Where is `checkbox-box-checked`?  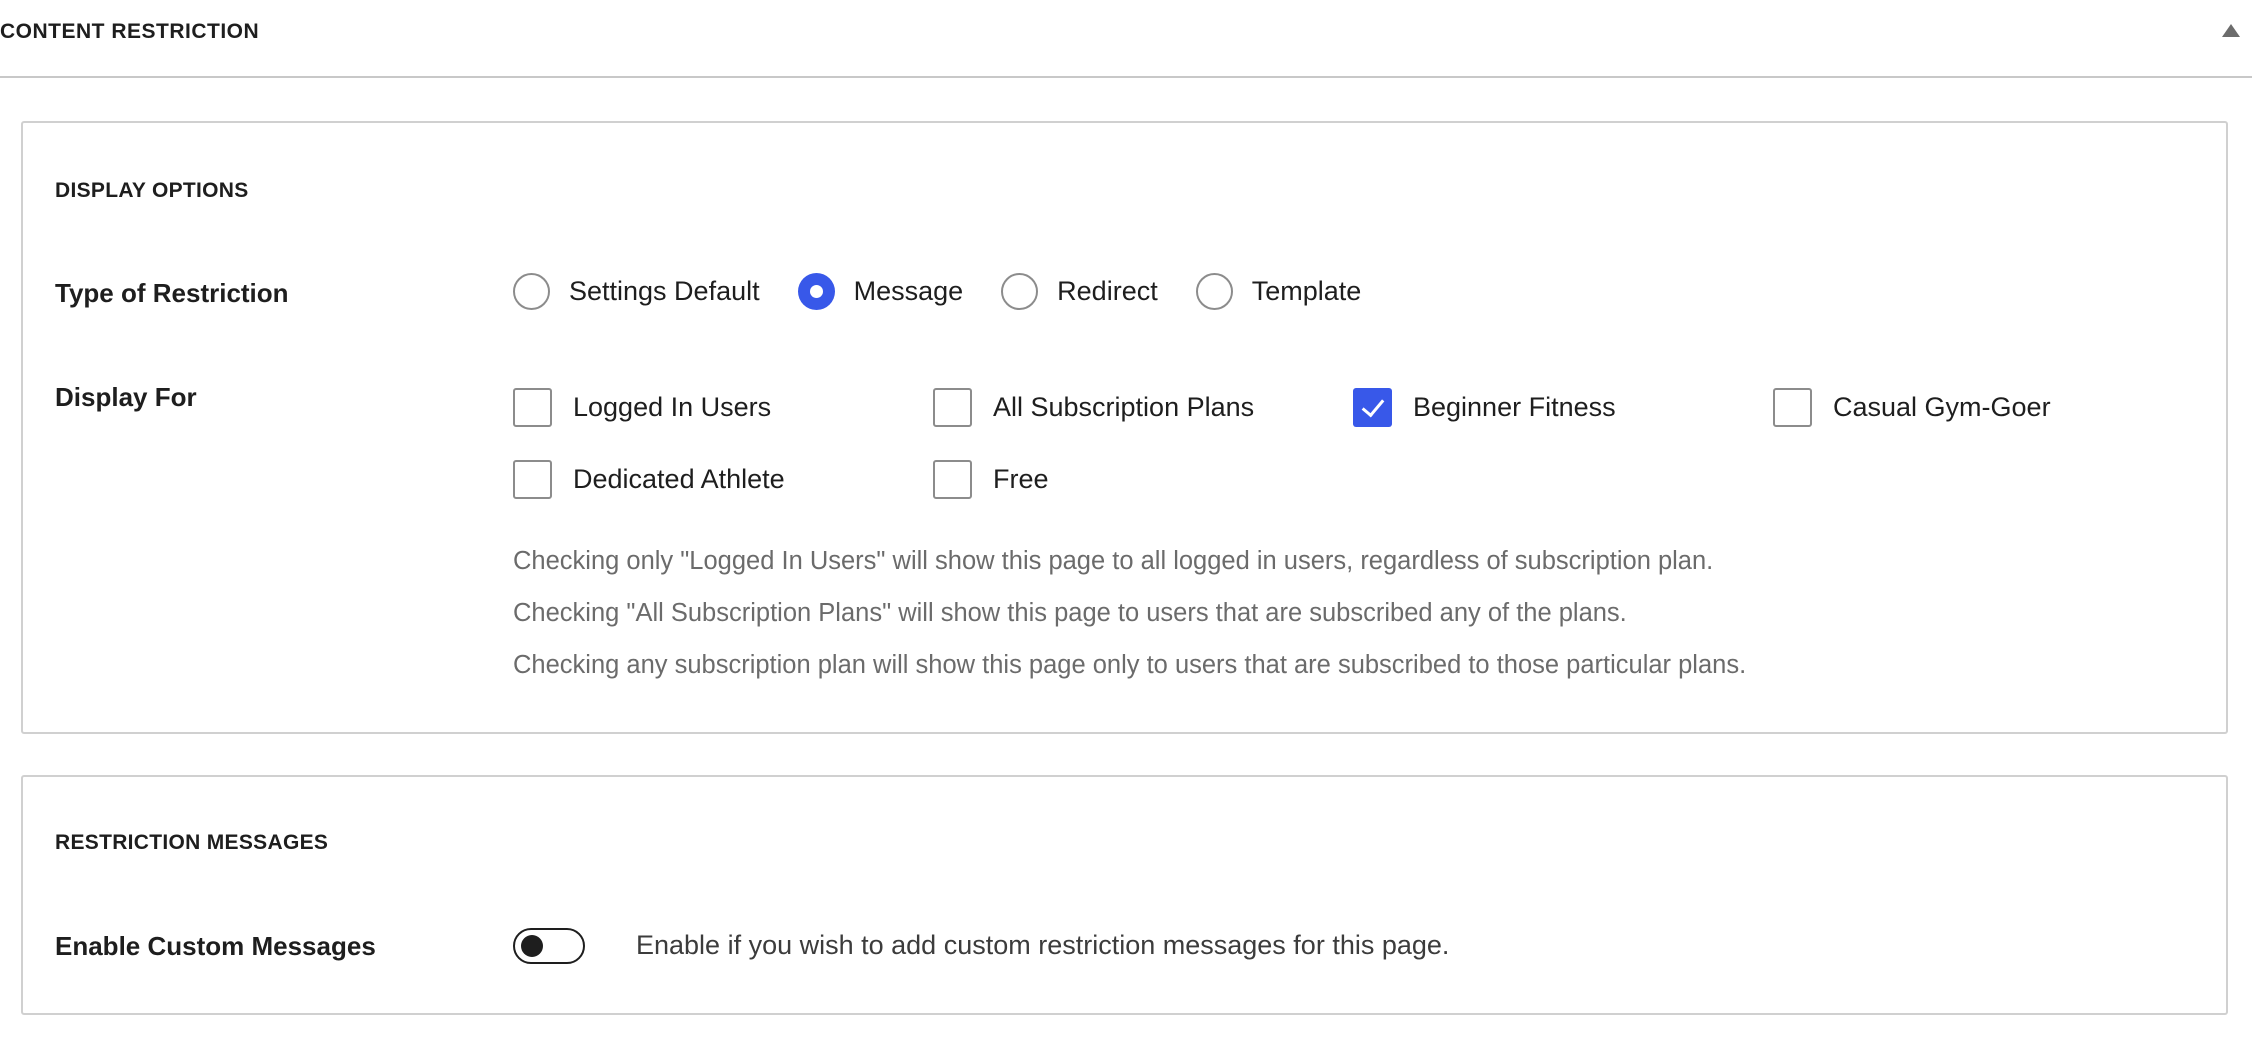
checkbox-box-checked is located at coordinates (1372, 407).